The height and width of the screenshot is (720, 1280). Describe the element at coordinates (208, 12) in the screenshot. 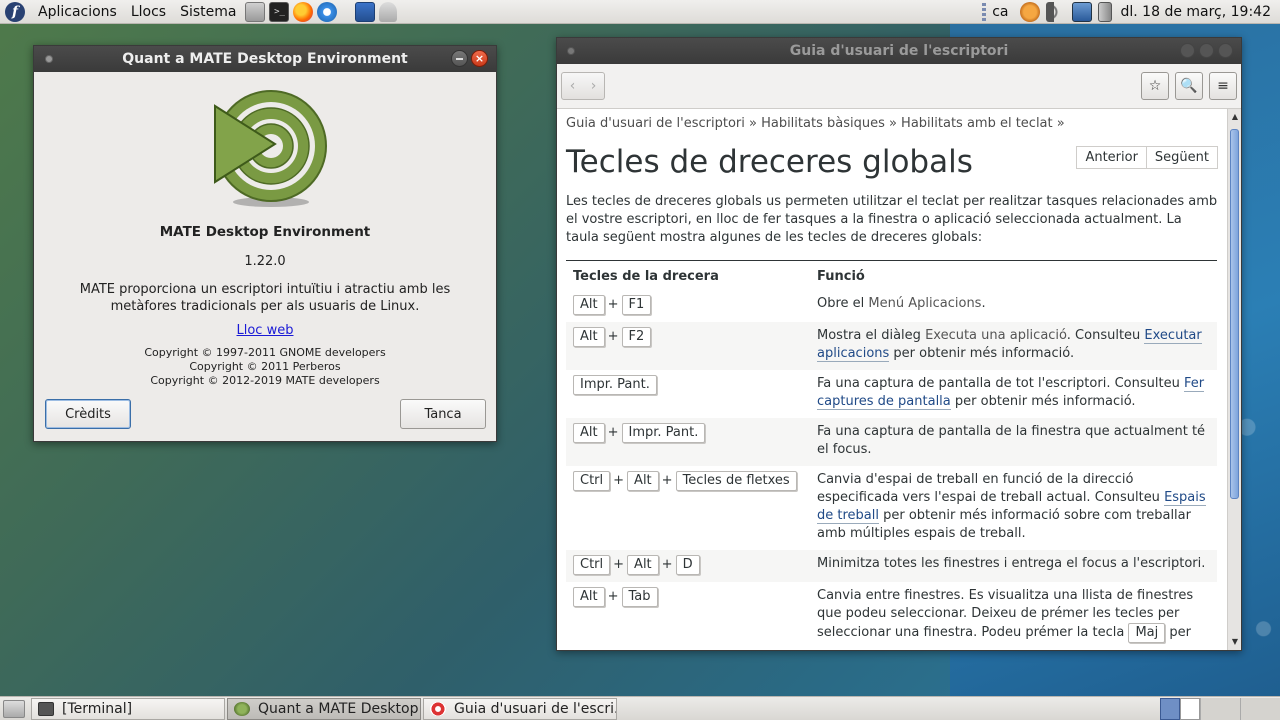

I see `menu-system: Sistema` at that location.